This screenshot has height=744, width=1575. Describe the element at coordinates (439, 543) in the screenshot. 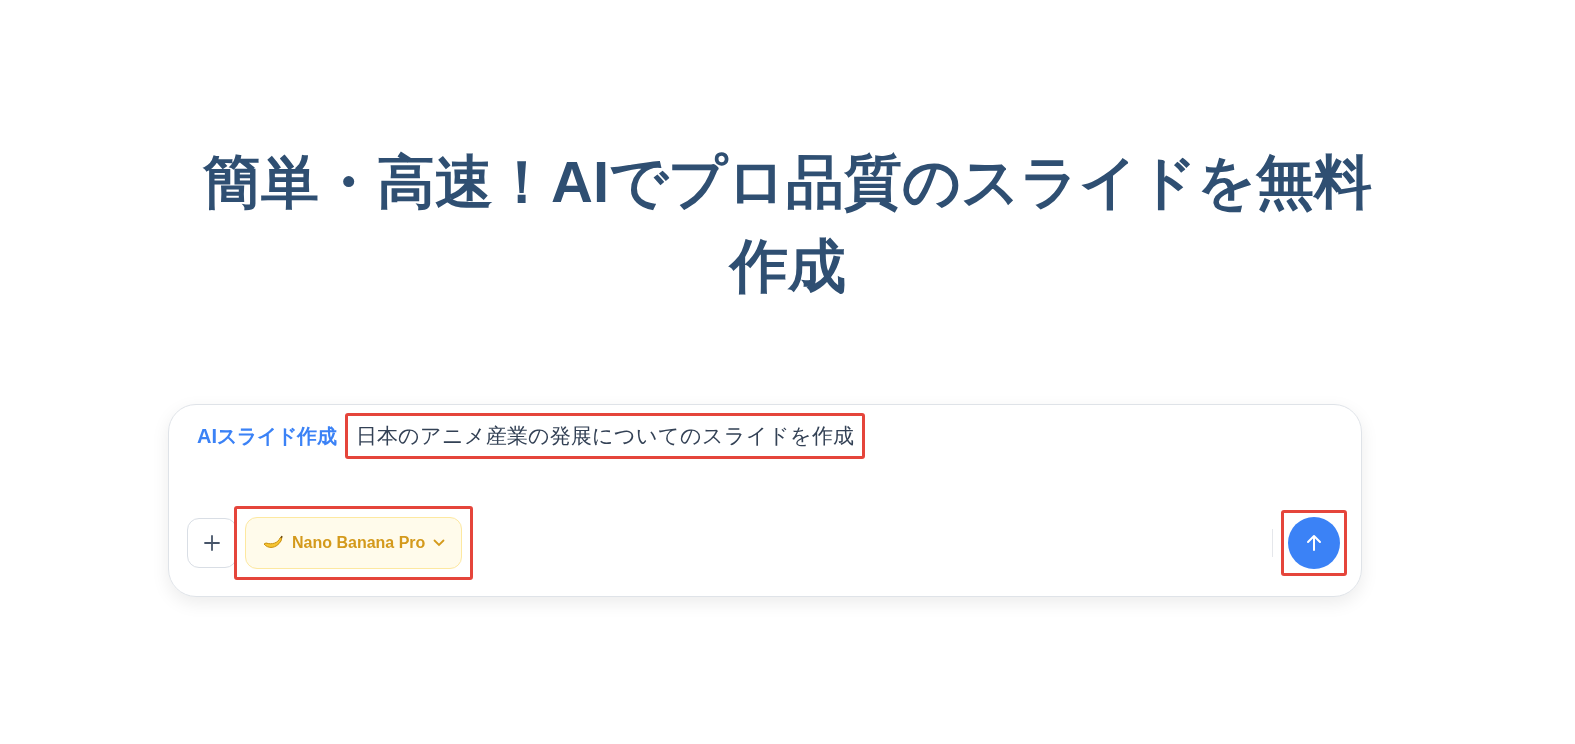

I see `chevron-down-icon` at that location.